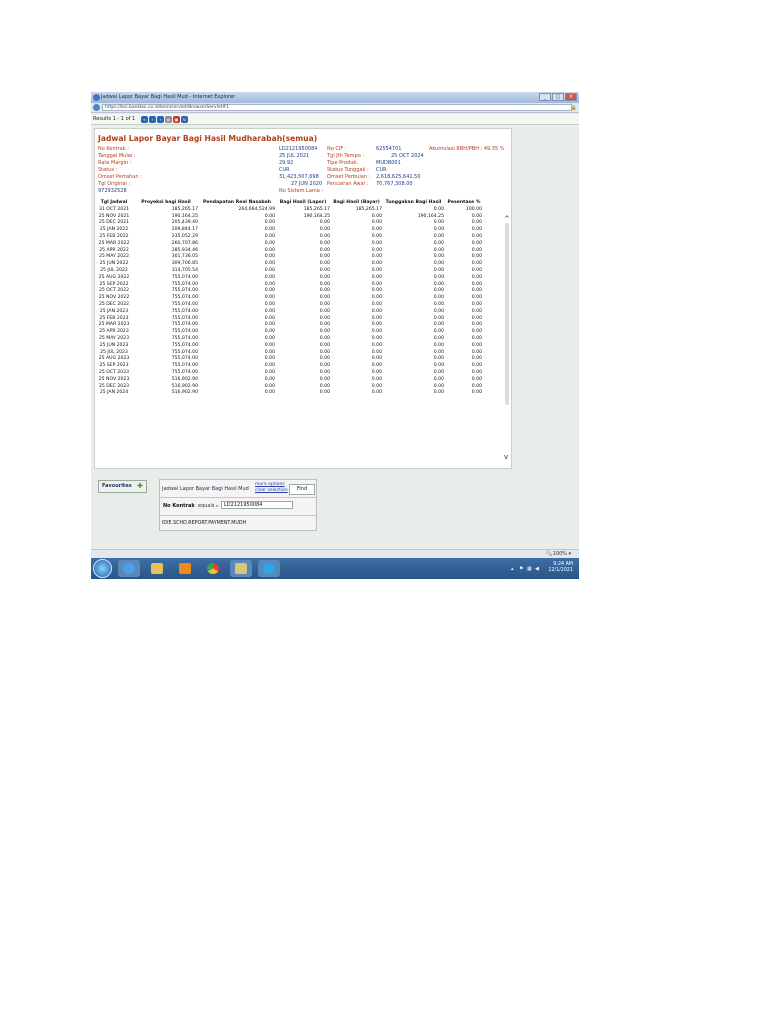 This screenshot has height=1024, width=768. I want to click on close-button: ×, so click(571, 97).